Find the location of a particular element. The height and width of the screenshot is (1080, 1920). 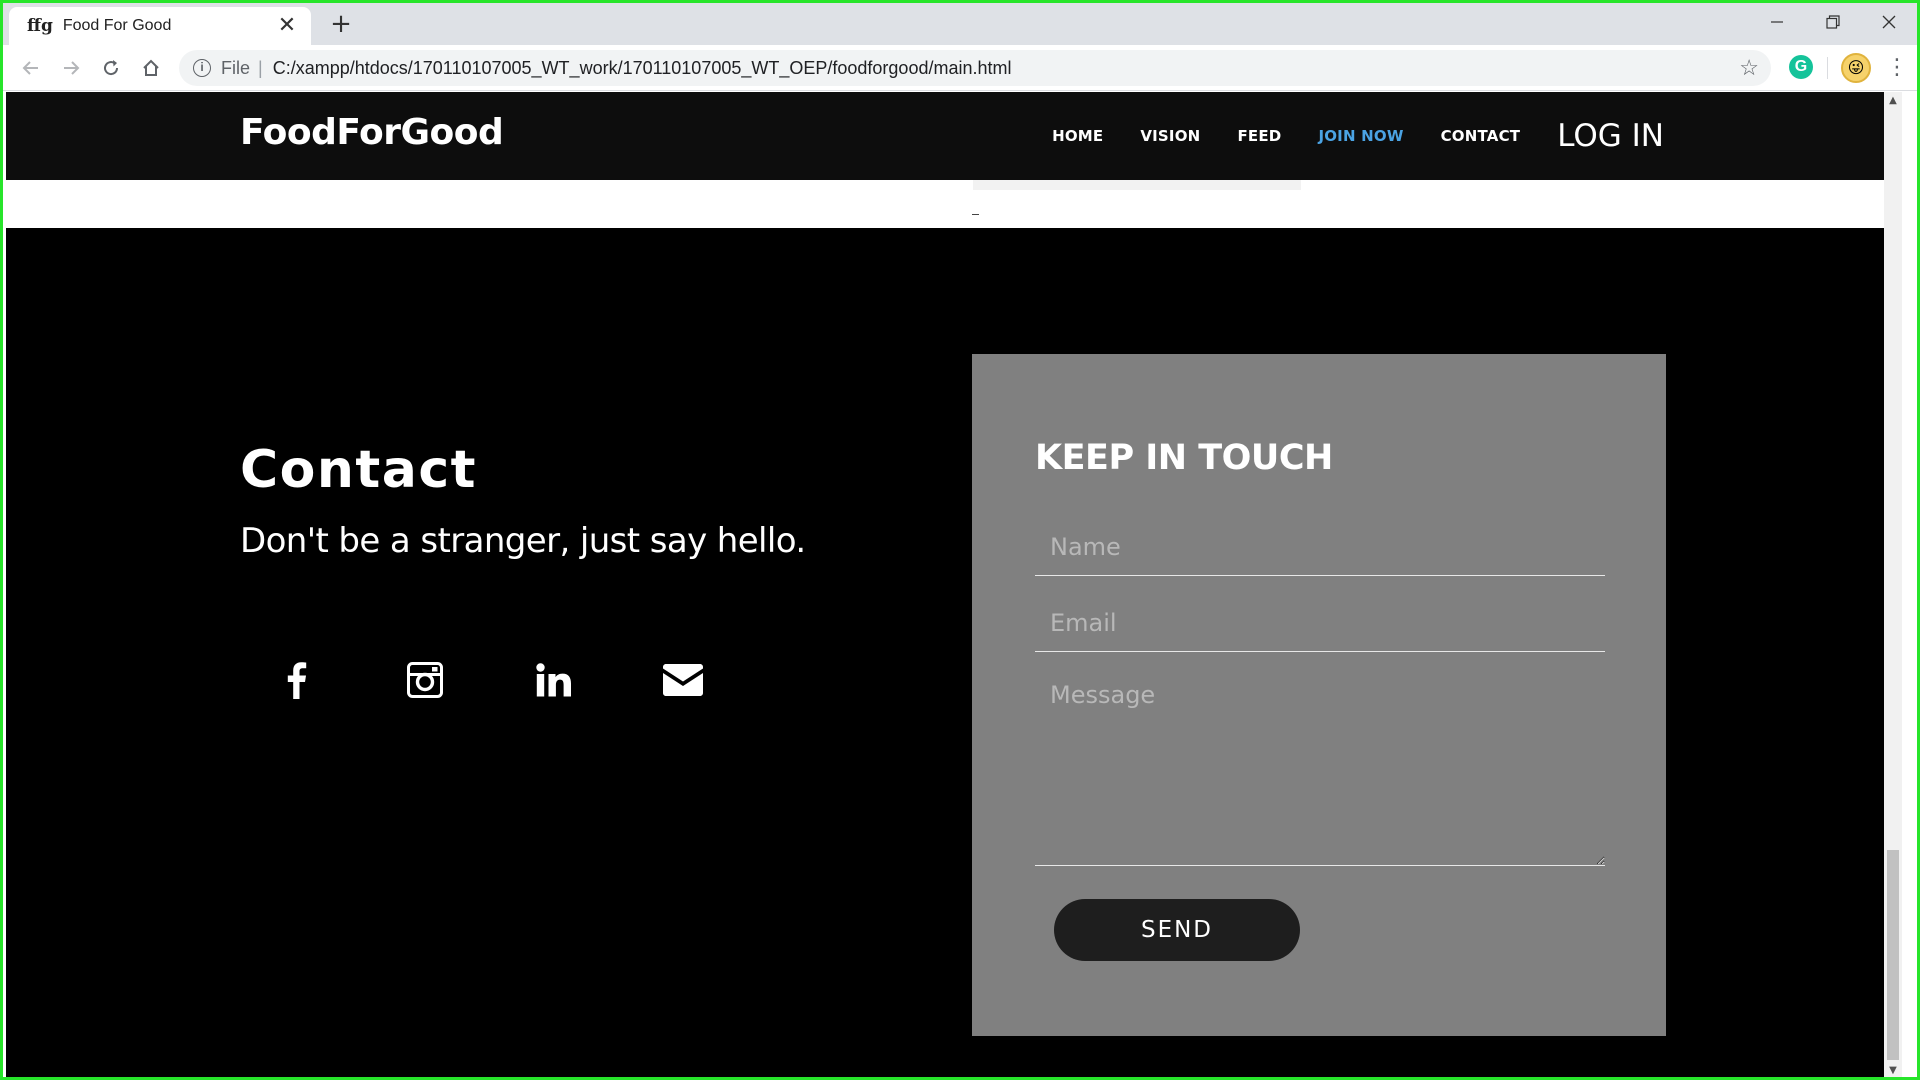

site-nav-links: HOME VISION FEED JOIN NOW CONTACT LOG IN is located at coordinates (1339, 136).